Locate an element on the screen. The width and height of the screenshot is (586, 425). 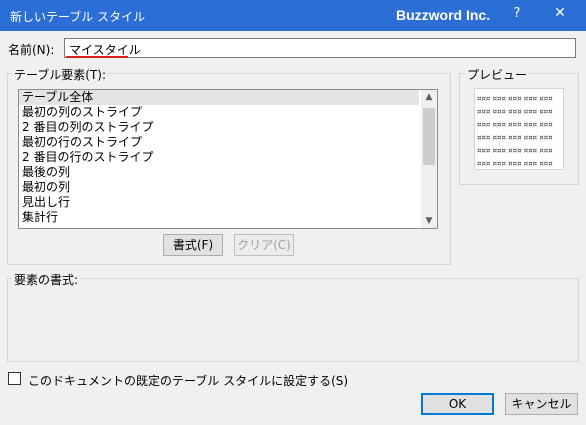
scroll-down-icon: ▼ is located at coordinates (429, 221).